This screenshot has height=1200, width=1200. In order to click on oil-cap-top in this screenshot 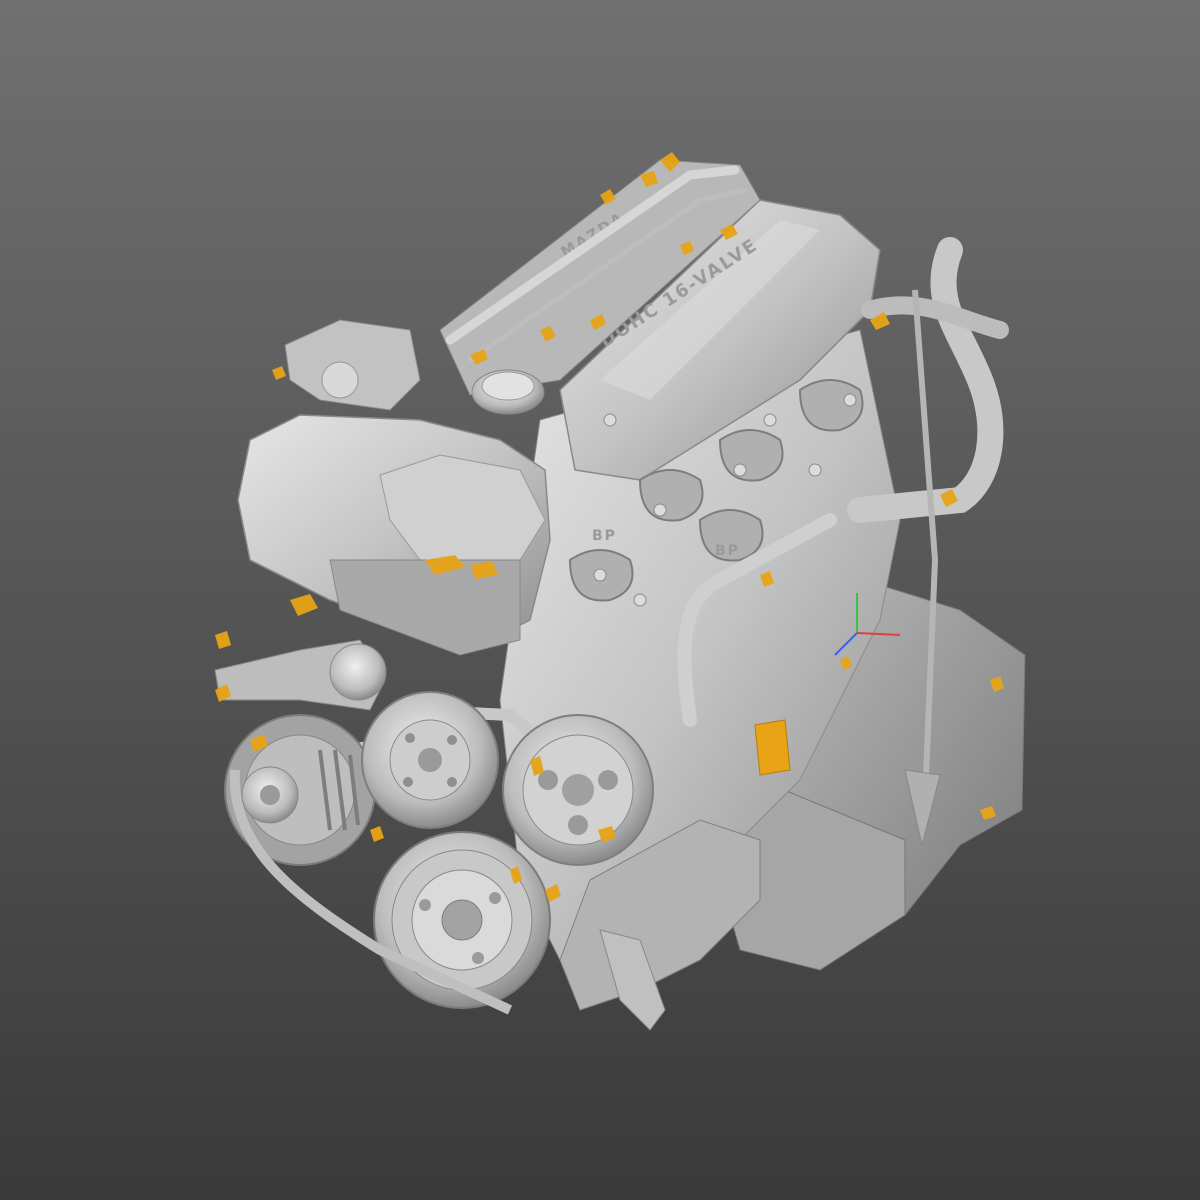, I will do `click(508, 386)`.